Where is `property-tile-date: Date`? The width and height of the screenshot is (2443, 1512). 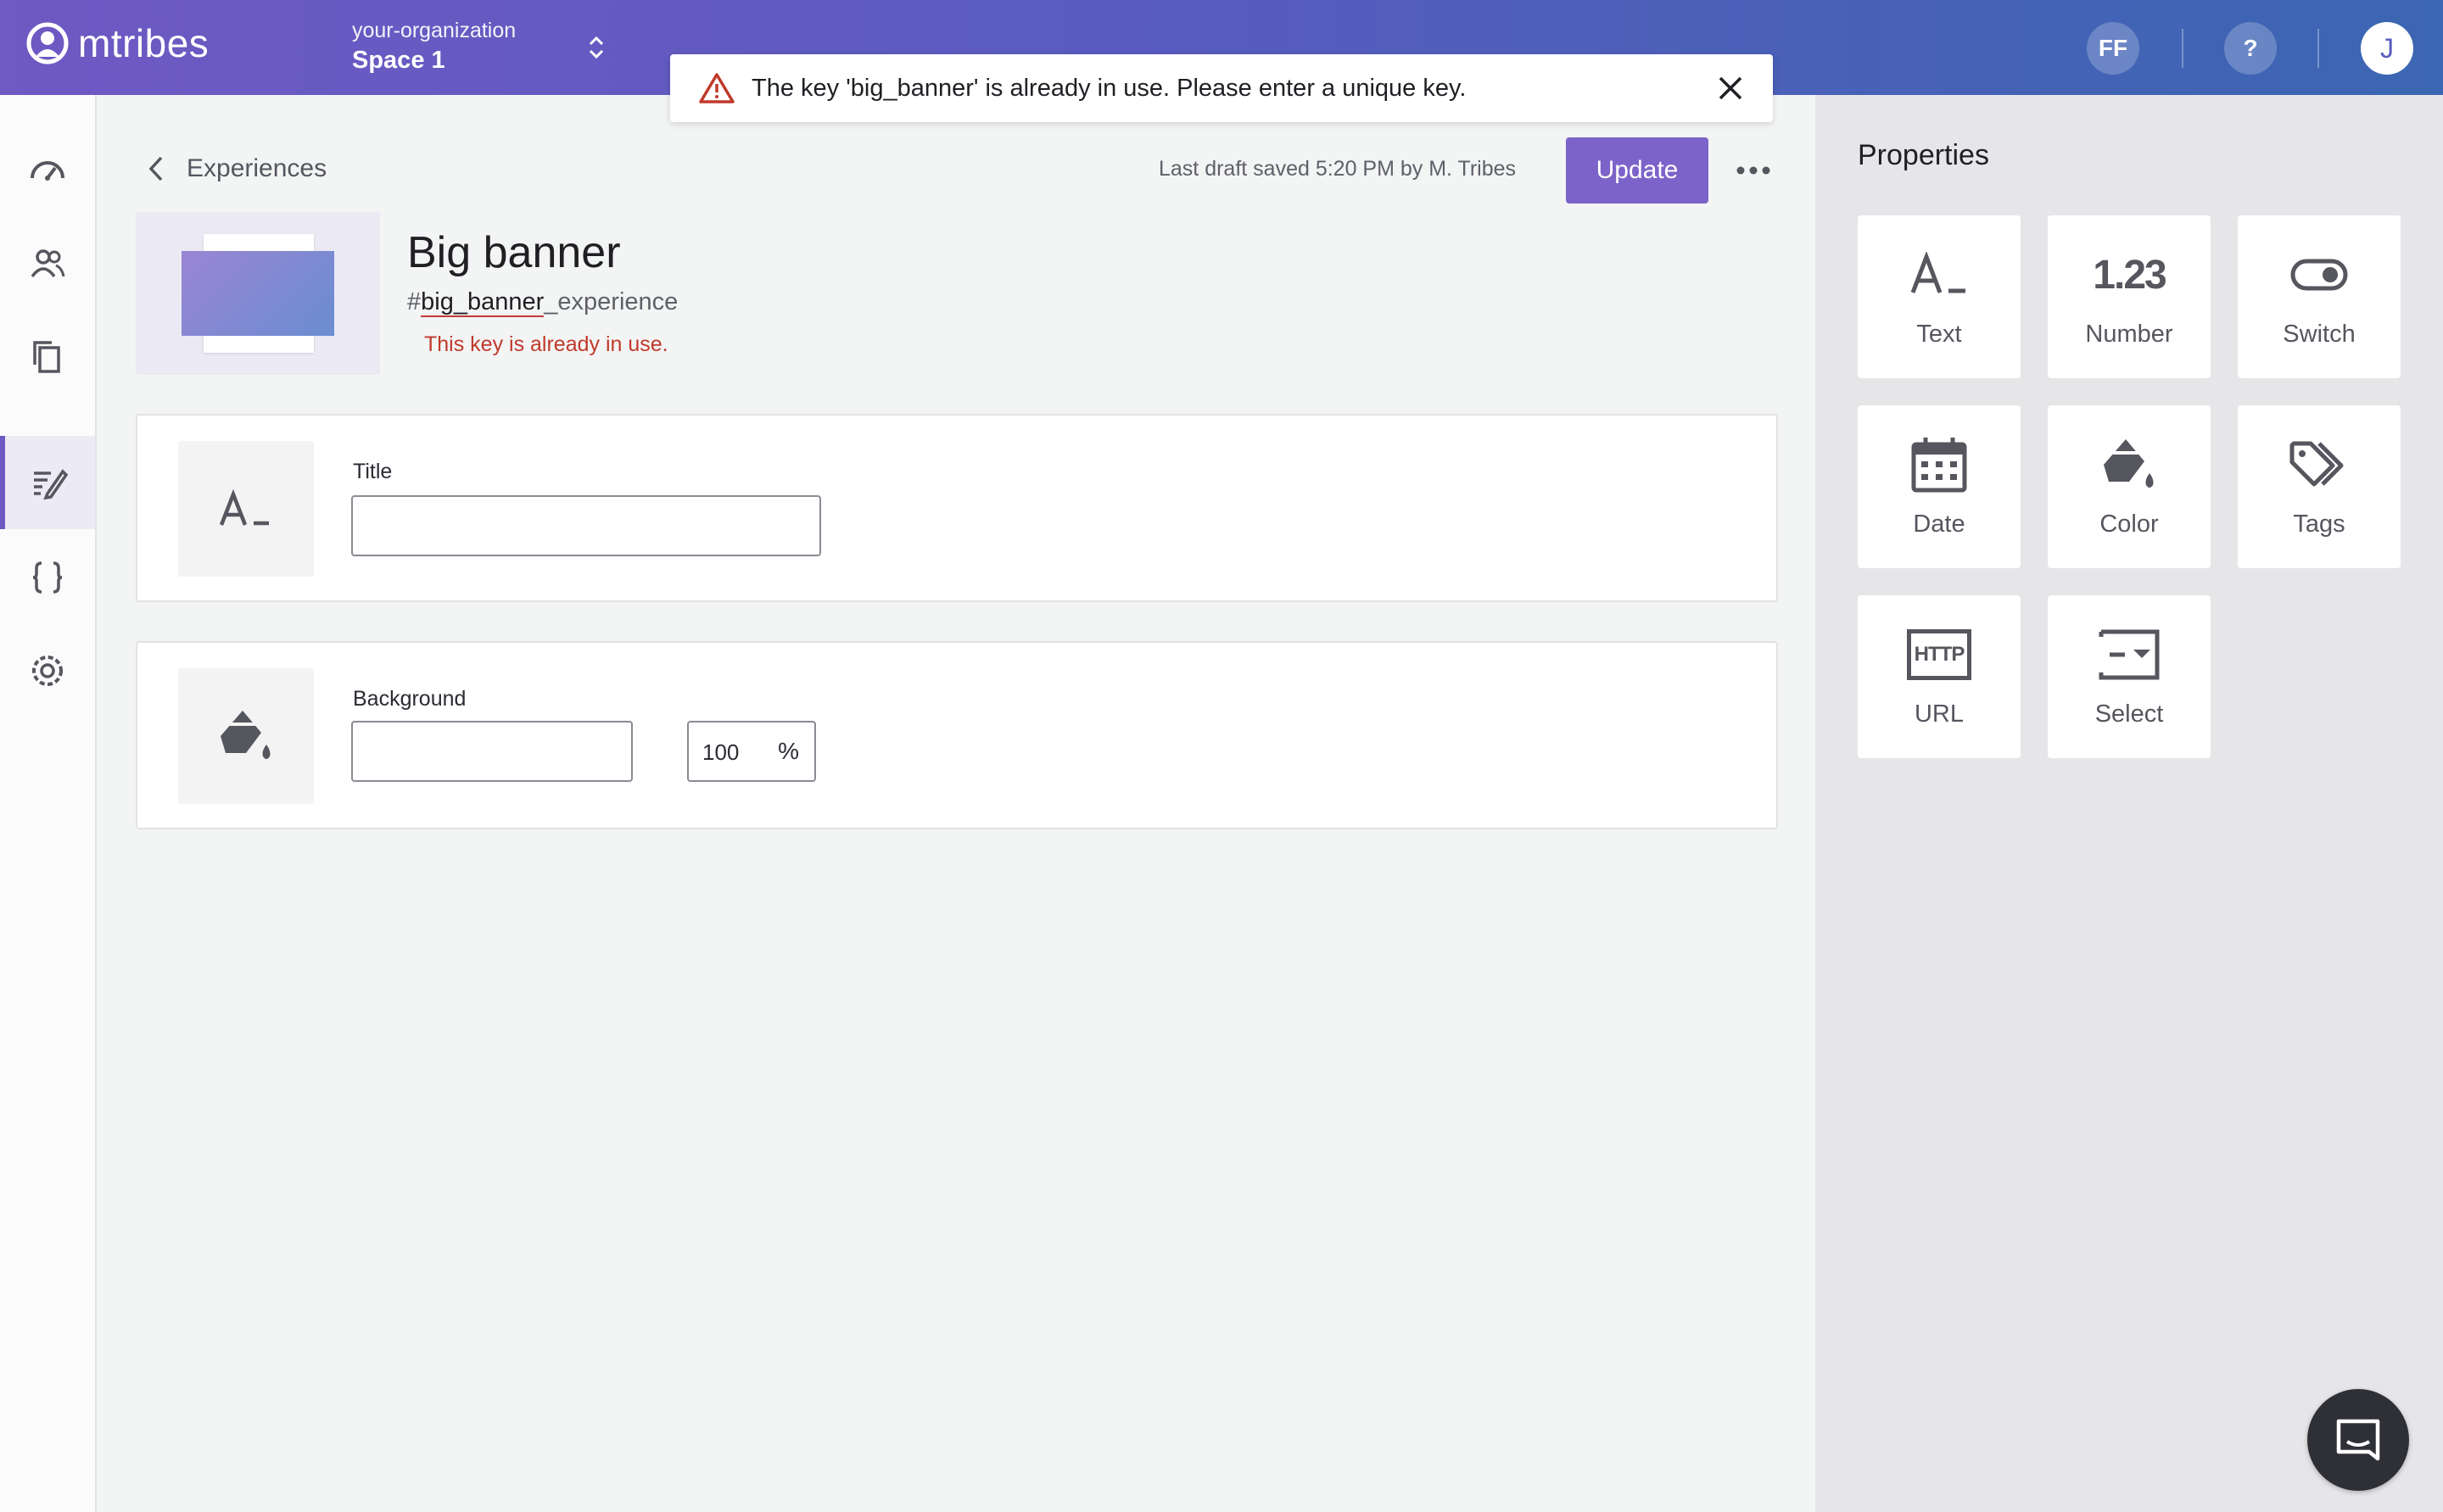 property-tile-date: Date is located at coordinates (1940, 486).